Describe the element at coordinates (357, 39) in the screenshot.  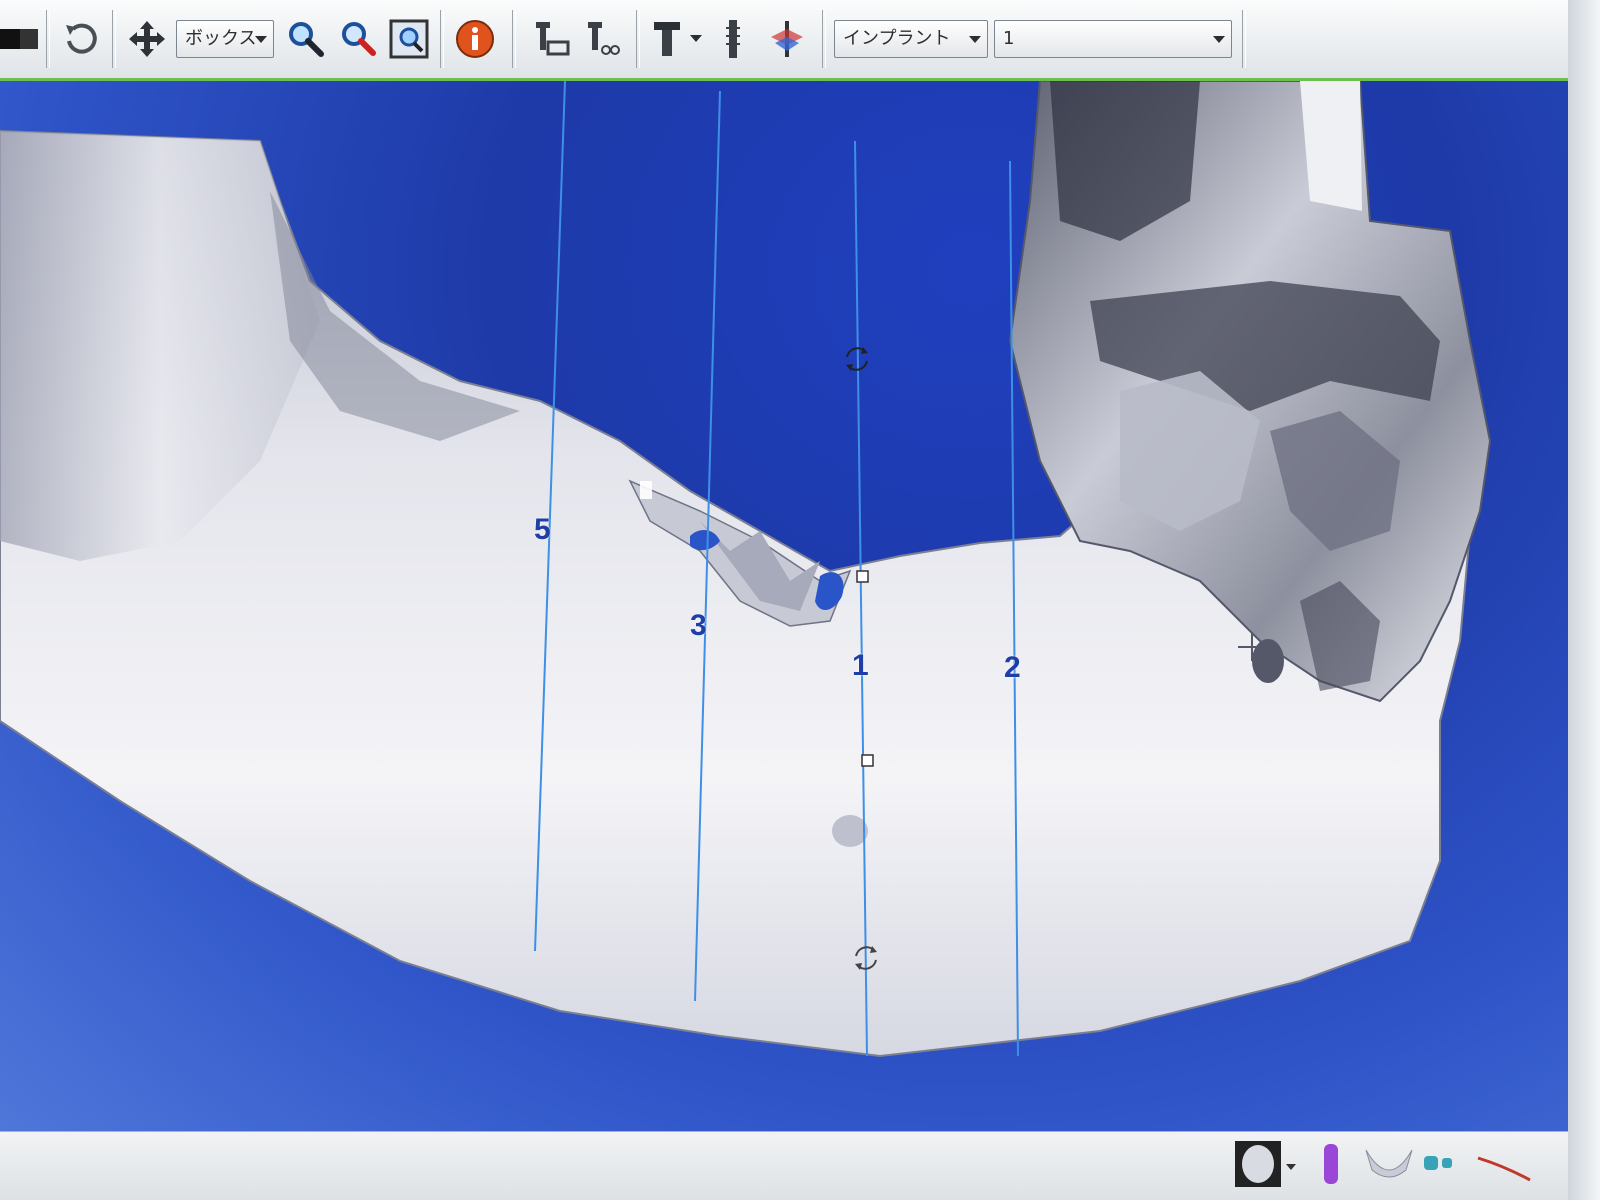
I see `zoom-region-icon` at that location.